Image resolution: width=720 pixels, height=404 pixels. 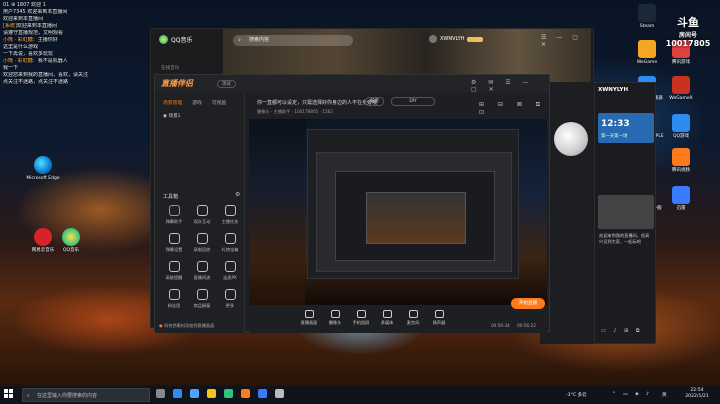 I want to click on douyu-watermark: 斗鱼 房间号 10017805, so click(x=688, y=32).